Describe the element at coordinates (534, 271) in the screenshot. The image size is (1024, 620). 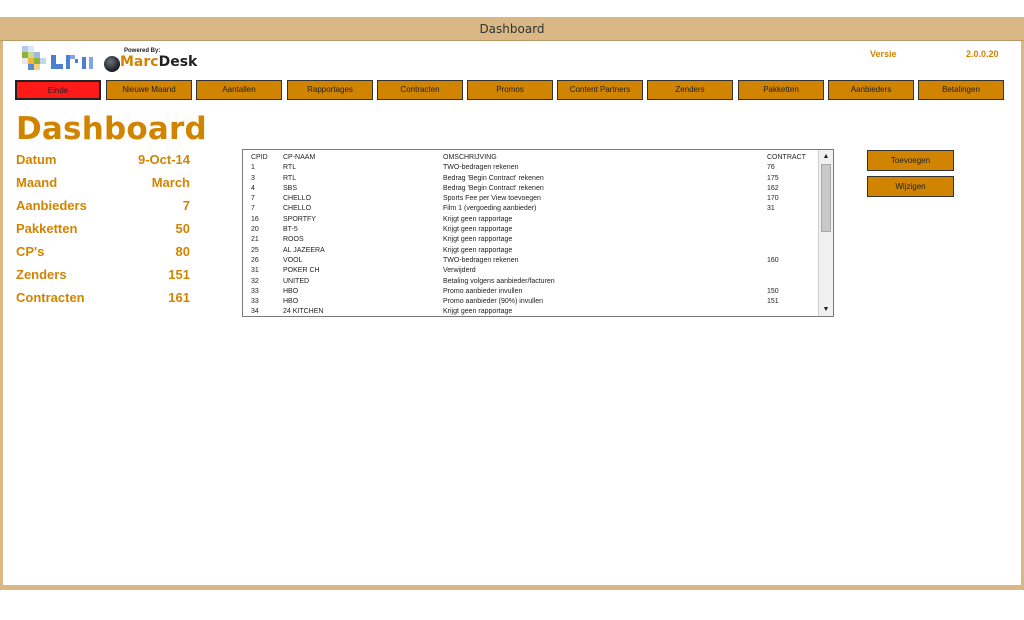
I see `list-row: 31 POKER CH Verwijderd` at that location.